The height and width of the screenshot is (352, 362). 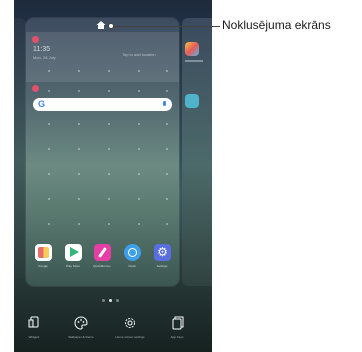 What do you see at coordinates (34, 337) in the screenshot?
I see `option-label: Widgets` at bounding box center [34, 337].